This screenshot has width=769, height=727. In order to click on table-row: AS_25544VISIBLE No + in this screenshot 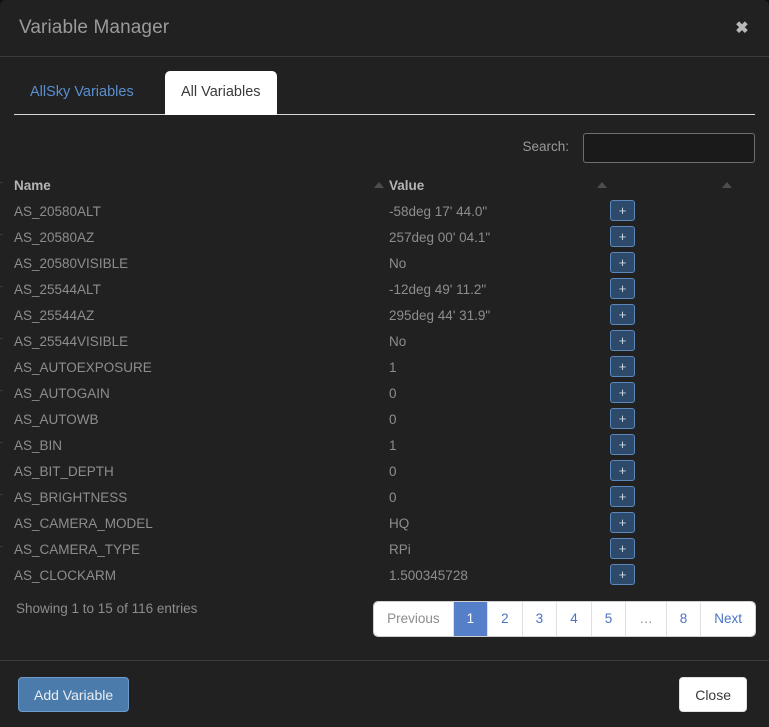, I will do `click(384, 343)`.